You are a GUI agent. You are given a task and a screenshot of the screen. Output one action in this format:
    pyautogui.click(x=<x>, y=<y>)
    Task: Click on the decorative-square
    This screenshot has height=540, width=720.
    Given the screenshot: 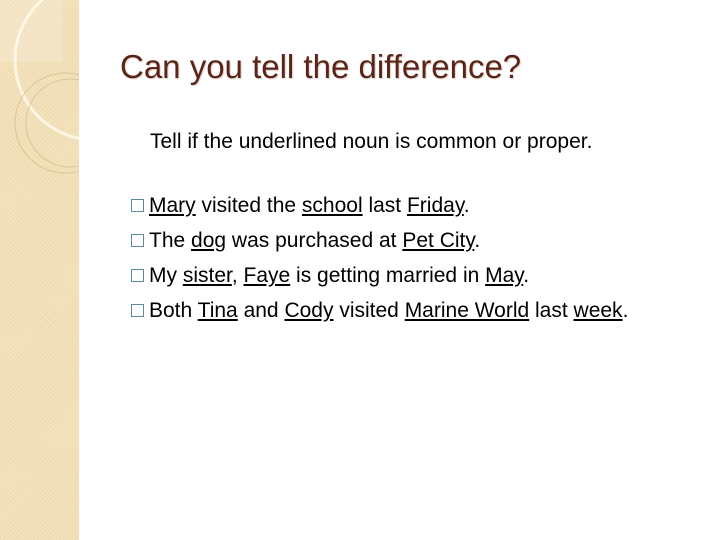 What is the action you would take?
    pyautogui.click(x=31, y=31)
    